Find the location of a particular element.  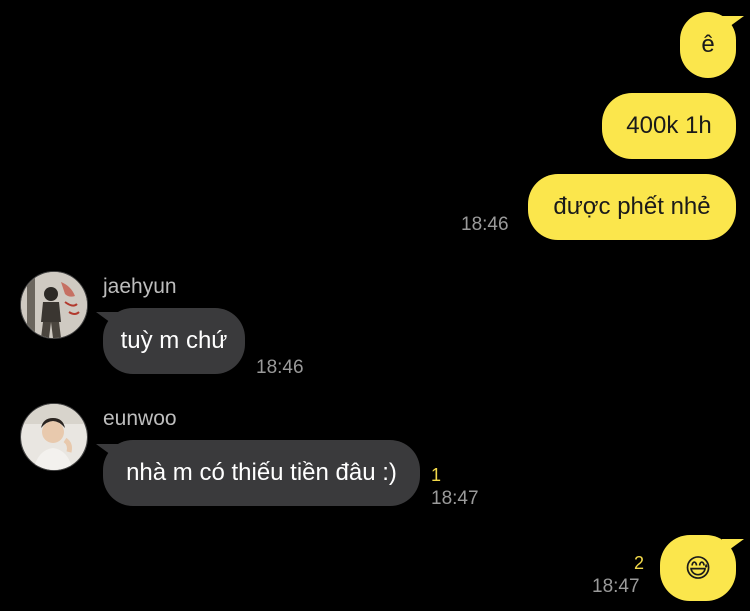

incoming-message-bubble: tuỳ m chứ is located at coordinates (174, 341).